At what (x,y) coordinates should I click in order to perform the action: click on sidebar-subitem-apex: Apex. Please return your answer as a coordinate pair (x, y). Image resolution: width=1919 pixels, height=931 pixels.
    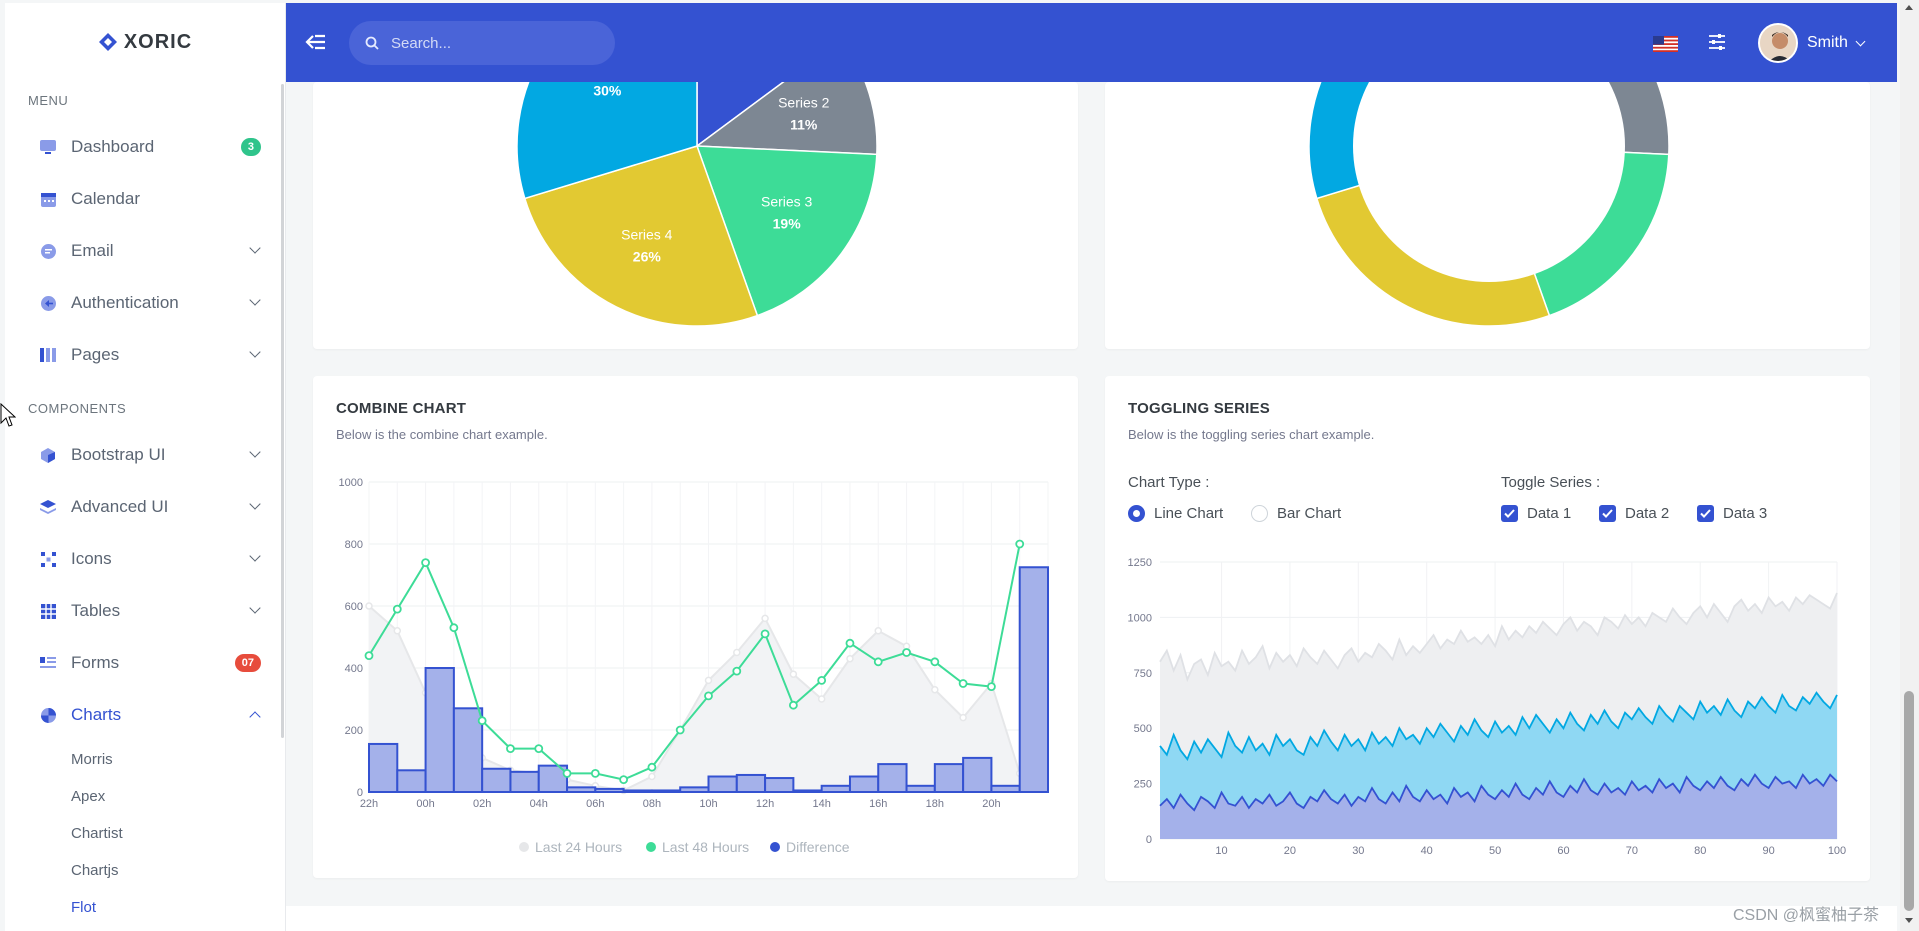
    Looking at the image, I should click on (145, 796).